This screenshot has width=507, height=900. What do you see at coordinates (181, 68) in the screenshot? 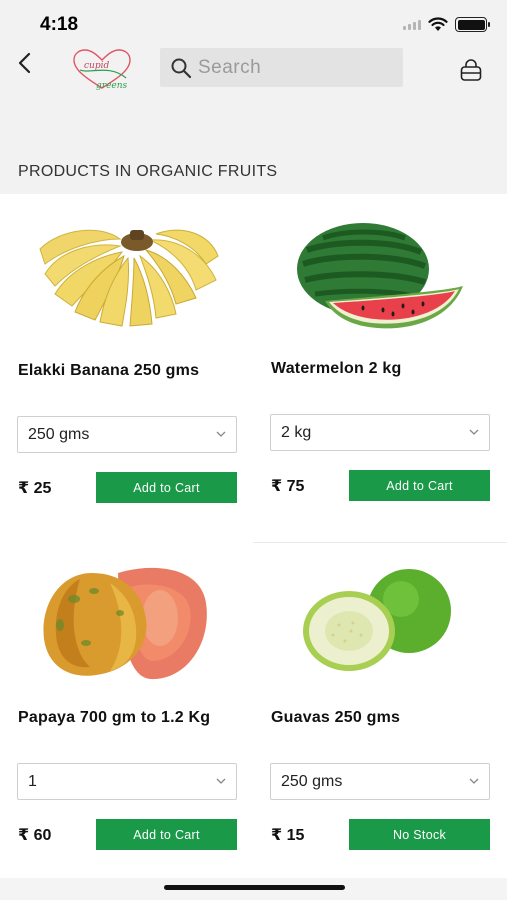
I see `search-icon` at bounding box center [181, 68].